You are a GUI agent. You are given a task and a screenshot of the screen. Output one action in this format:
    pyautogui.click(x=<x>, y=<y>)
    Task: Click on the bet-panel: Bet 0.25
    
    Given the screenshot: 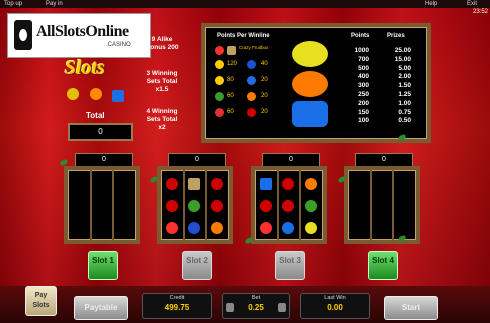 What is the action you would take?
    pyautogui.click(x=256, y=306)
    